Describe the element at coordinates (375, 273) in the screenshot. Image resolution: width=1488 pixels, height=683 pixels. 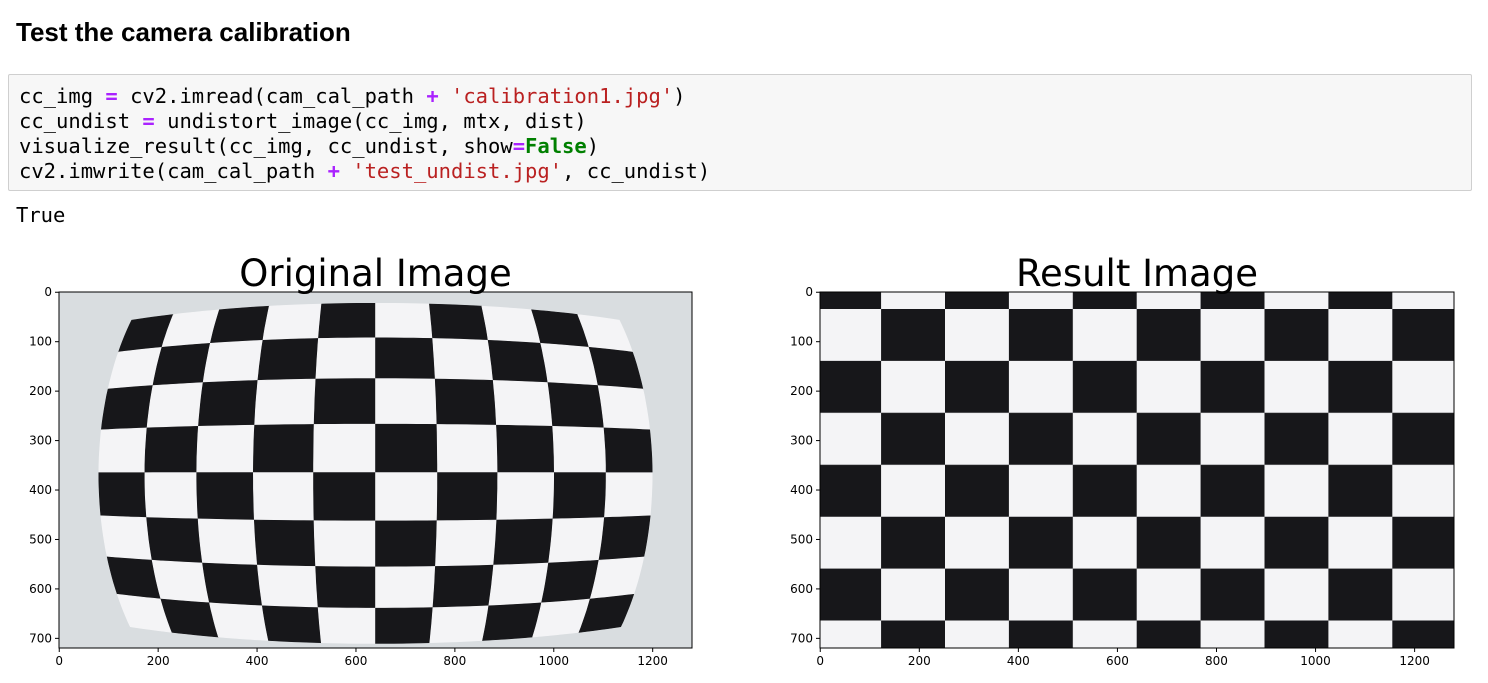
I see `panel-title: Original Image` at that location.